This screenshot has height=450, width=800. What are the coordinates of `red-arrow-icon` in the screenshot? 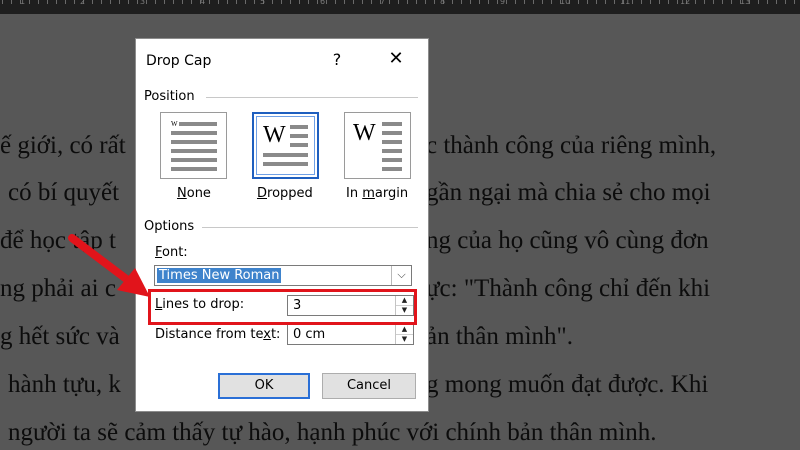 It's located at (109, 265).